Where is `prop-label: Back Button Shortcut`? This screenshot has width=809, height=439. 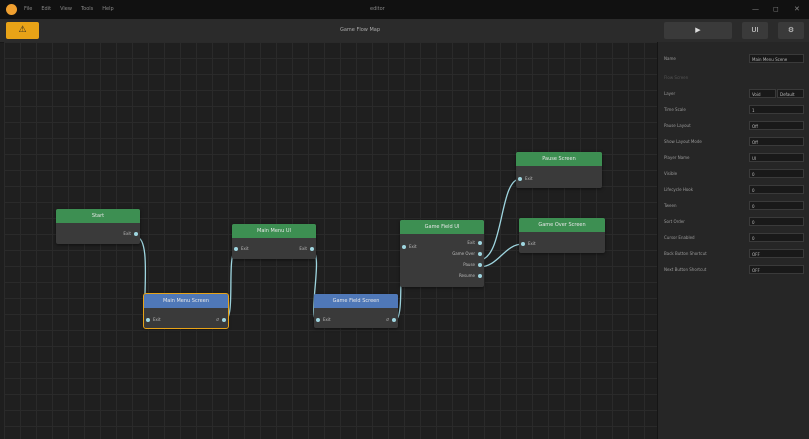
prop-label: Back Button Shortcut is located at coordinates (685, 253).